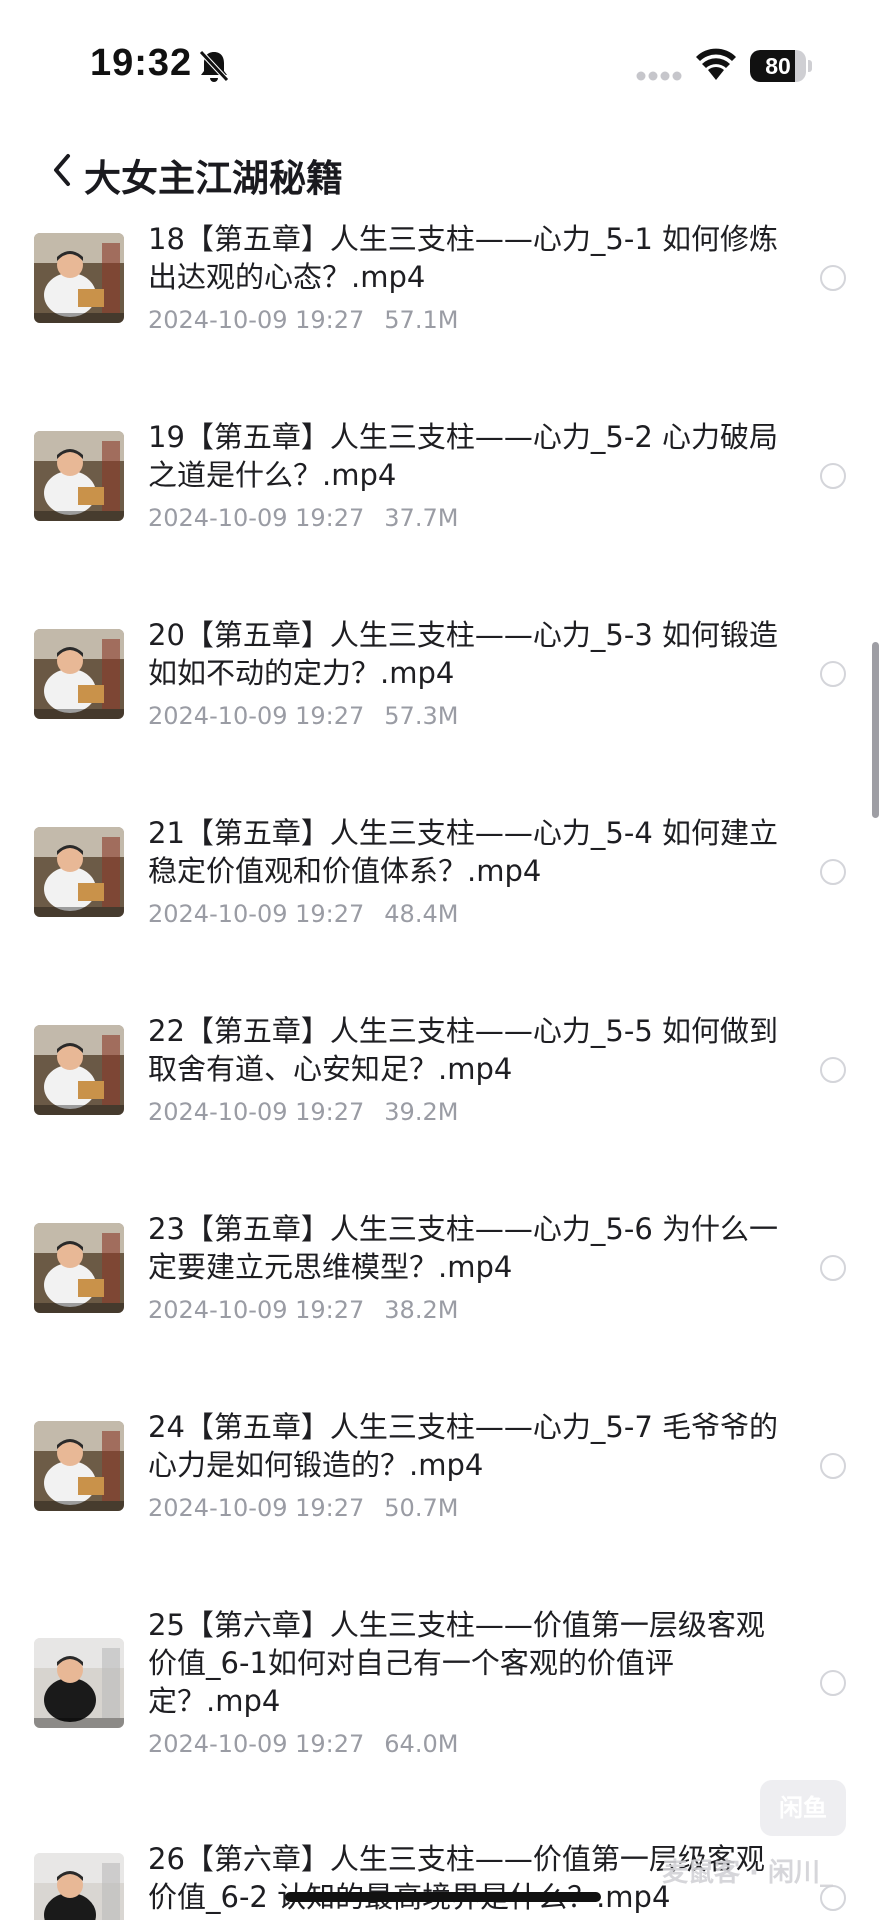 The height and width of the screenshot is (1920, 886). Describe the element at coordinates (443, 175) in the screenshot. I see `nav-bar: 大女主江湖秘籍` at that location.